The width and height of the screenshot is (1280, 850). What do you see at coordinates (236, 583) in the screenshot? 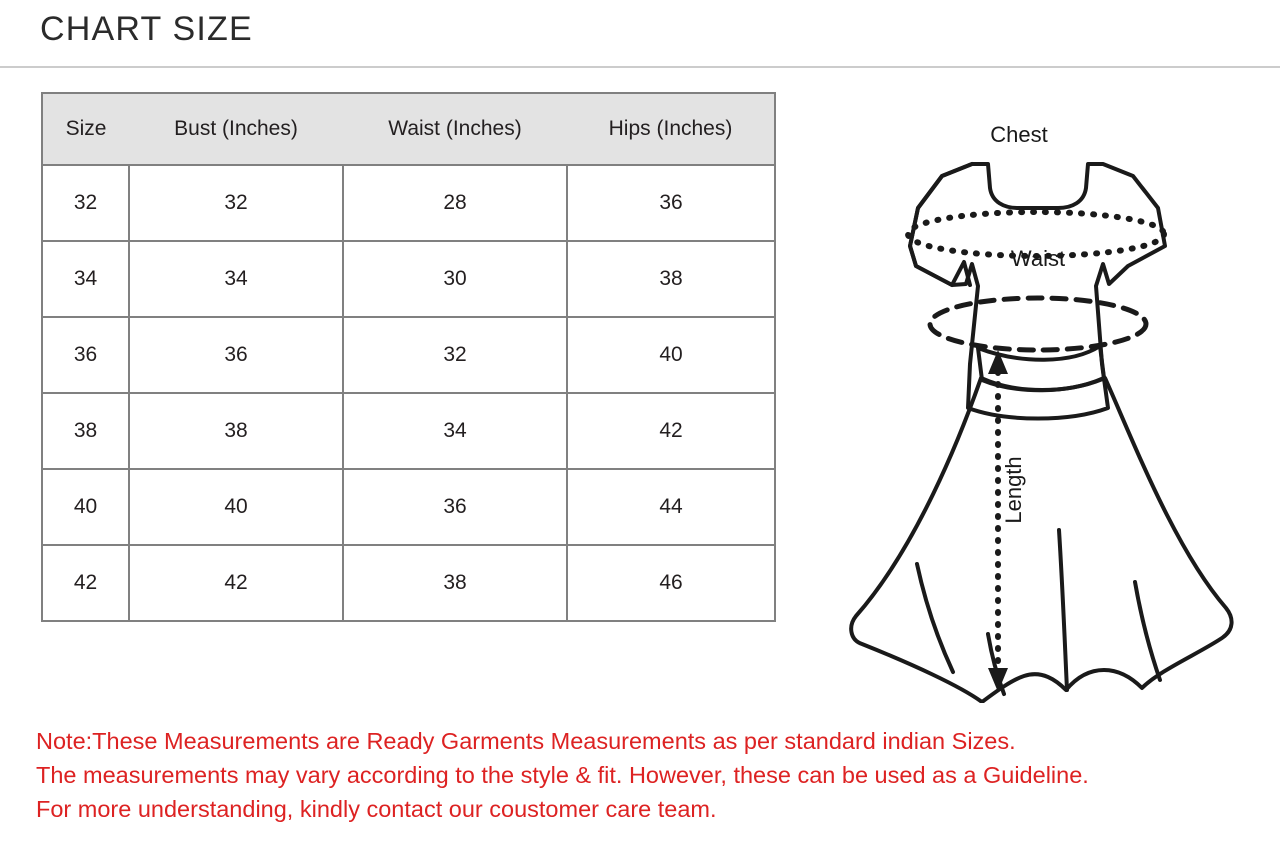
I see `cell-bust: 42` at bounding box center [236, 583].